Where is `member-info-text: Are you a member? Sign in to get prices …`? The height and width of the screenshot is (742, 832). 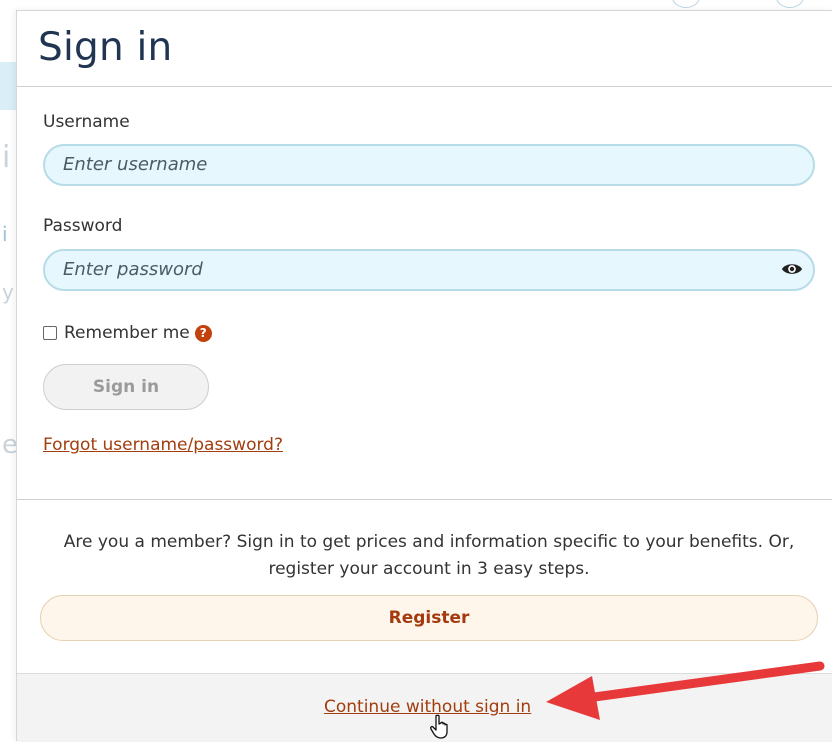 member-info-text: Are you a member? Sign in to get prices … is located at coordinates (429, 556).